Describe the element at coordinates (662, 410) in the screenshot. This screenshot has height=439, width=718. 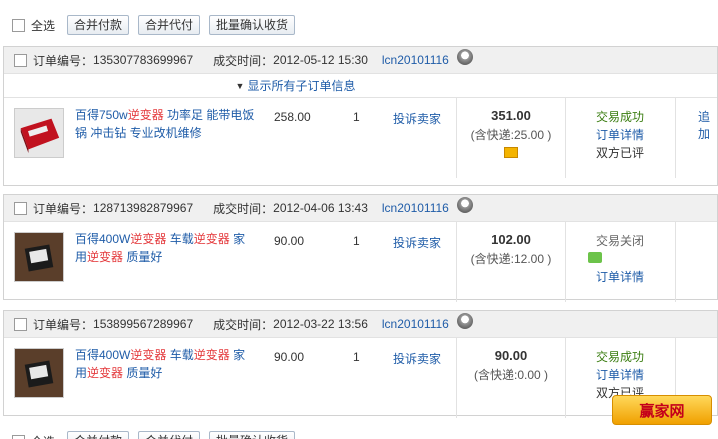
I see `site-watermark-logo: 赢家网` at that location.